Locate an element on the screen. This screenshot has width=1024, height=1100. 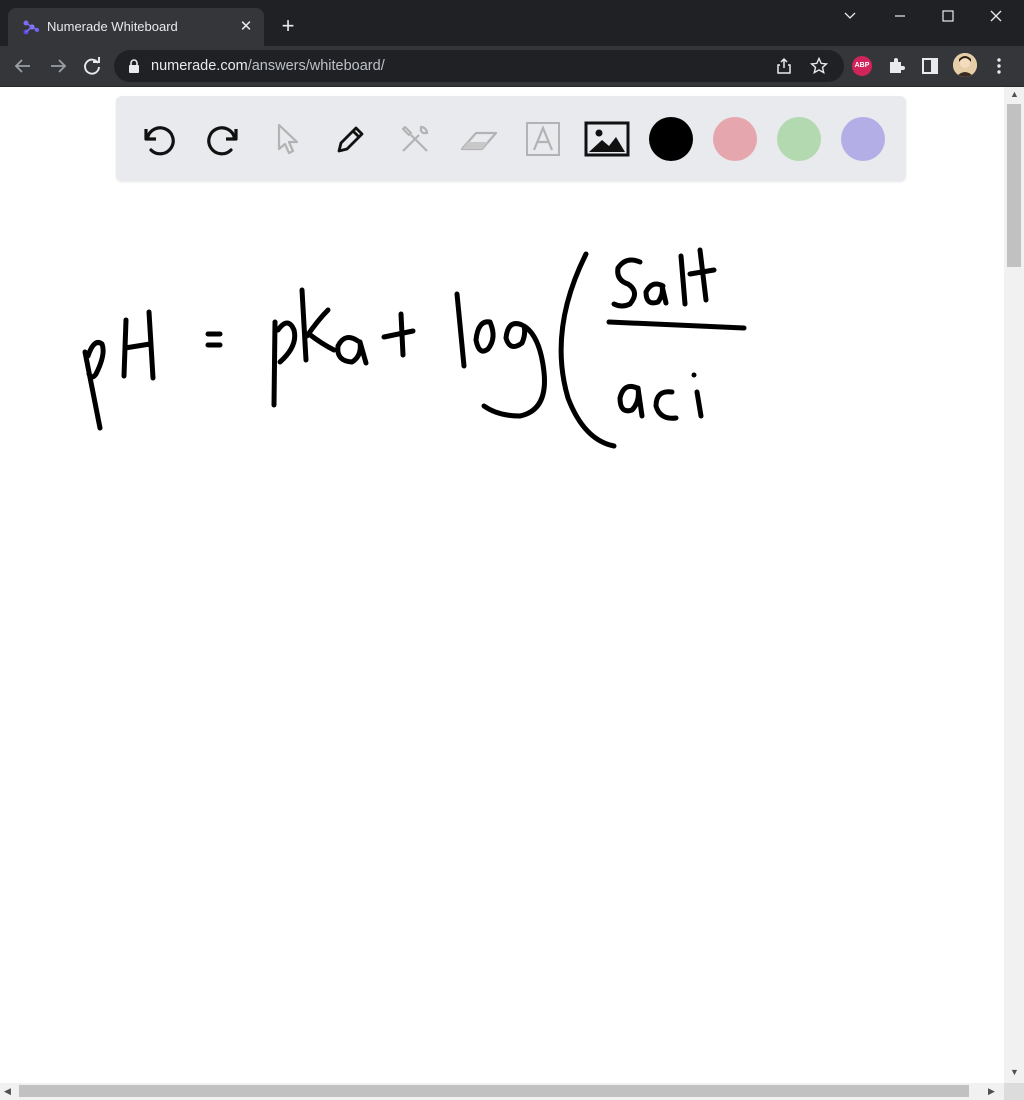
chevron-down-icon is located at coordinates (850, 15).